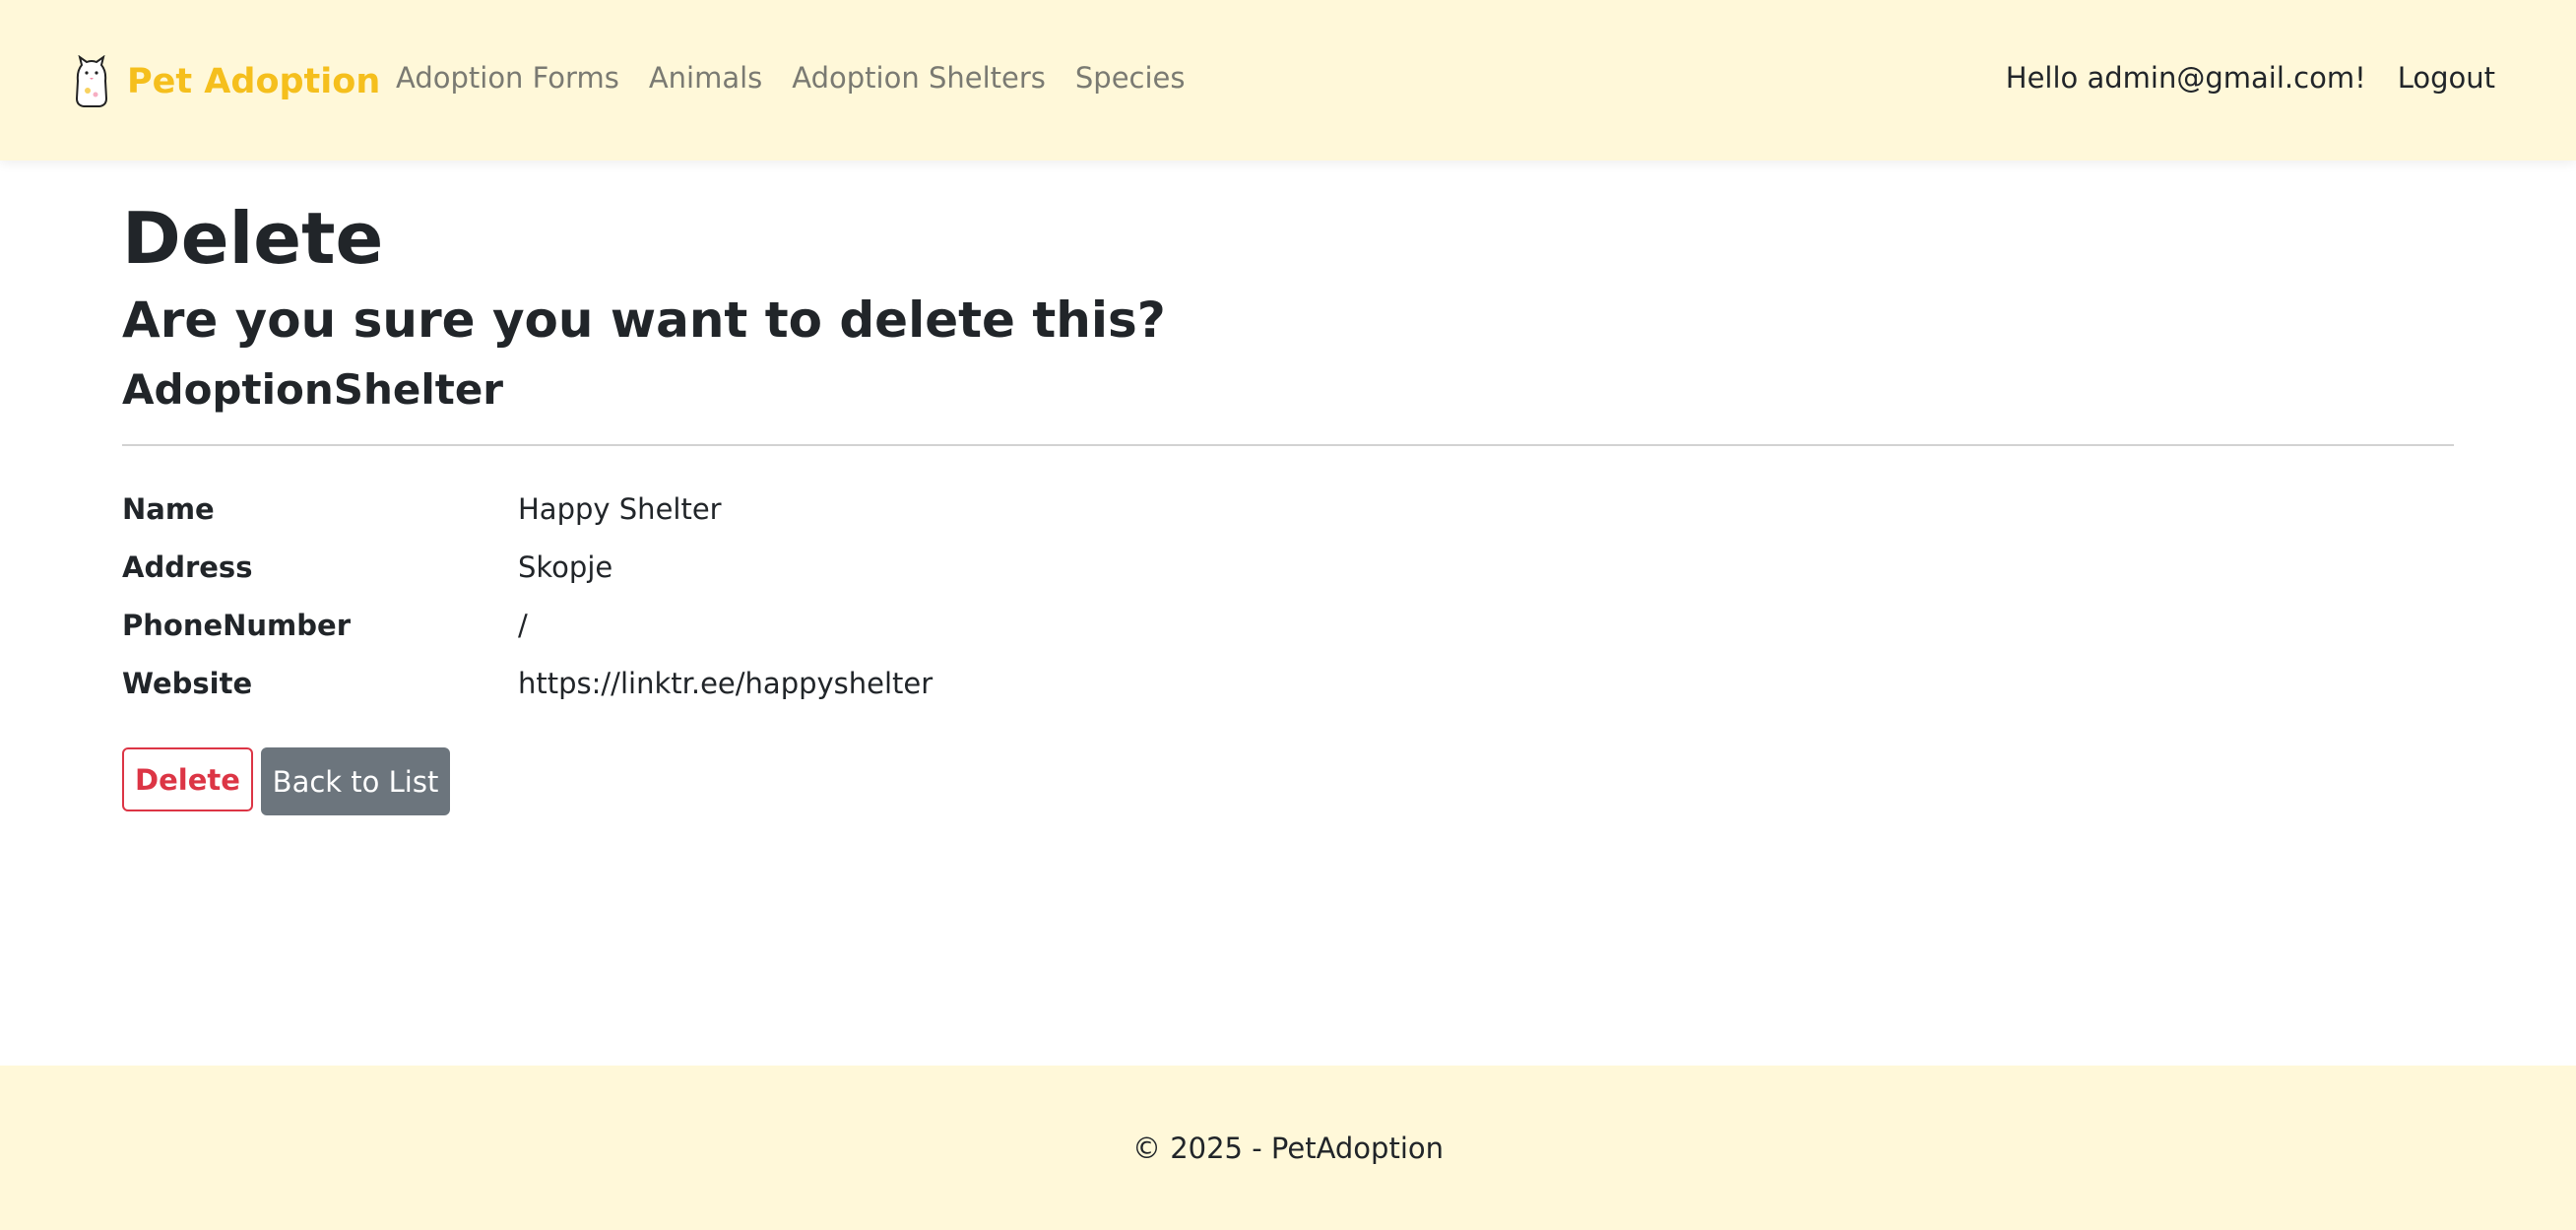  I want to click on detail-row-address: Address Skopje, so click(1288, 567).